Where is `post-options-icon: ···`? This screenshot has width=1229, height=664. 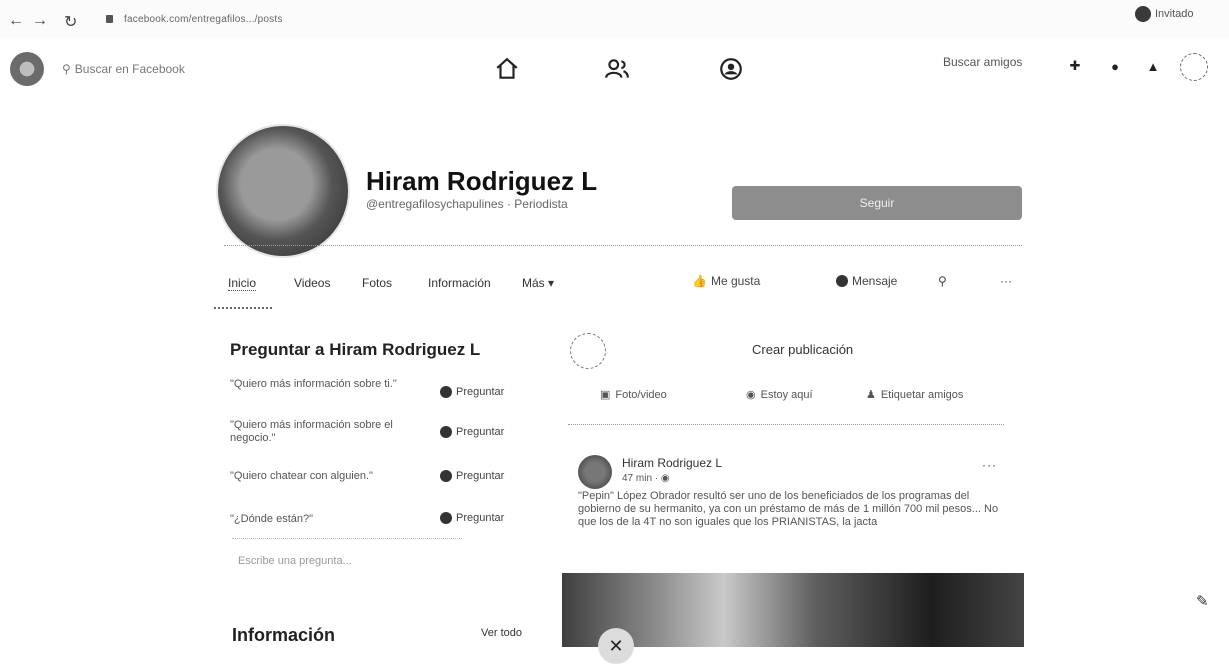 post-options-icon: ··· is located at coordinates (989, 465).